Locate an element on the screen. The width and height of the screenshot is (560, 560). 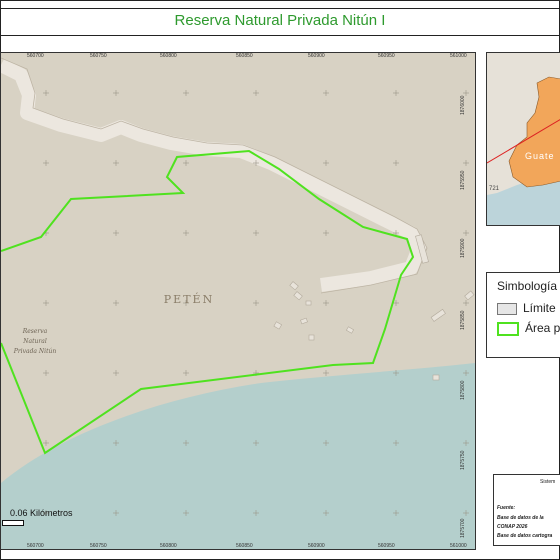
inset-number-label: 721 is located at coordinates (494, 189).